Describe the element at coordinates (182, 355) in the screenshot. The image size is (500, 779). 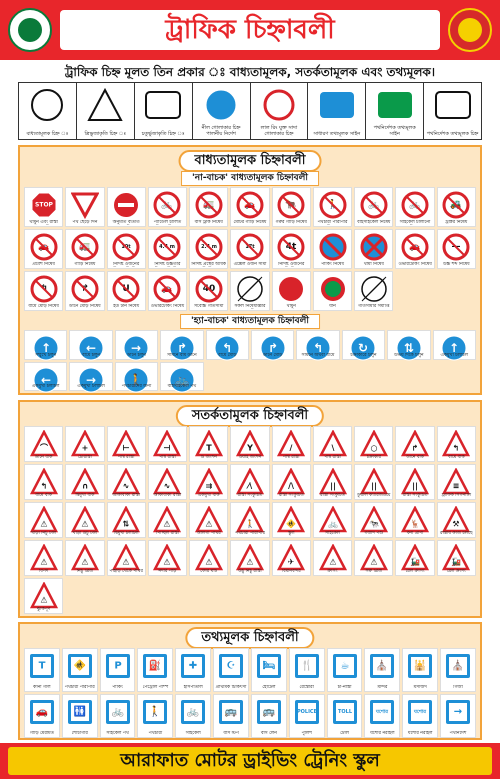
I see `sign-caption: সামনে বাম ডানে চলুন` at that location.